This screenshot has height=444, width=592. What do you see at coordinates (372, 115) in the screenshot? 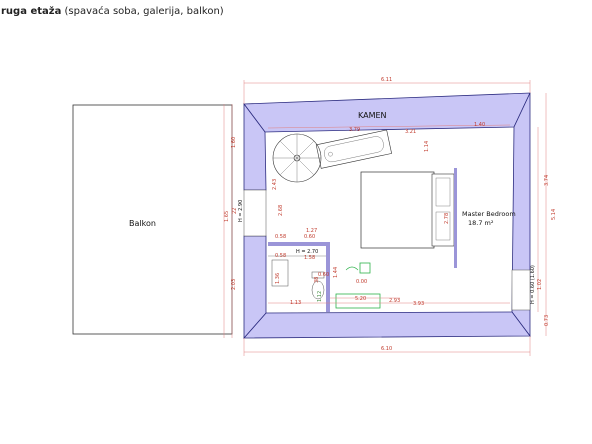
I see `kamen-label: KAMEN` at bounding box center [372, 115].